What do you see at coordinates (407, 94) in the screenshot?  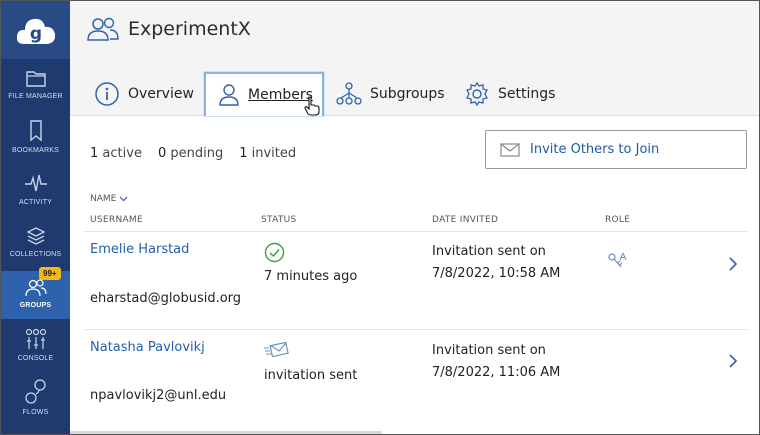 I see `tab-label: Subgroups` at bounding box center [407, 94].